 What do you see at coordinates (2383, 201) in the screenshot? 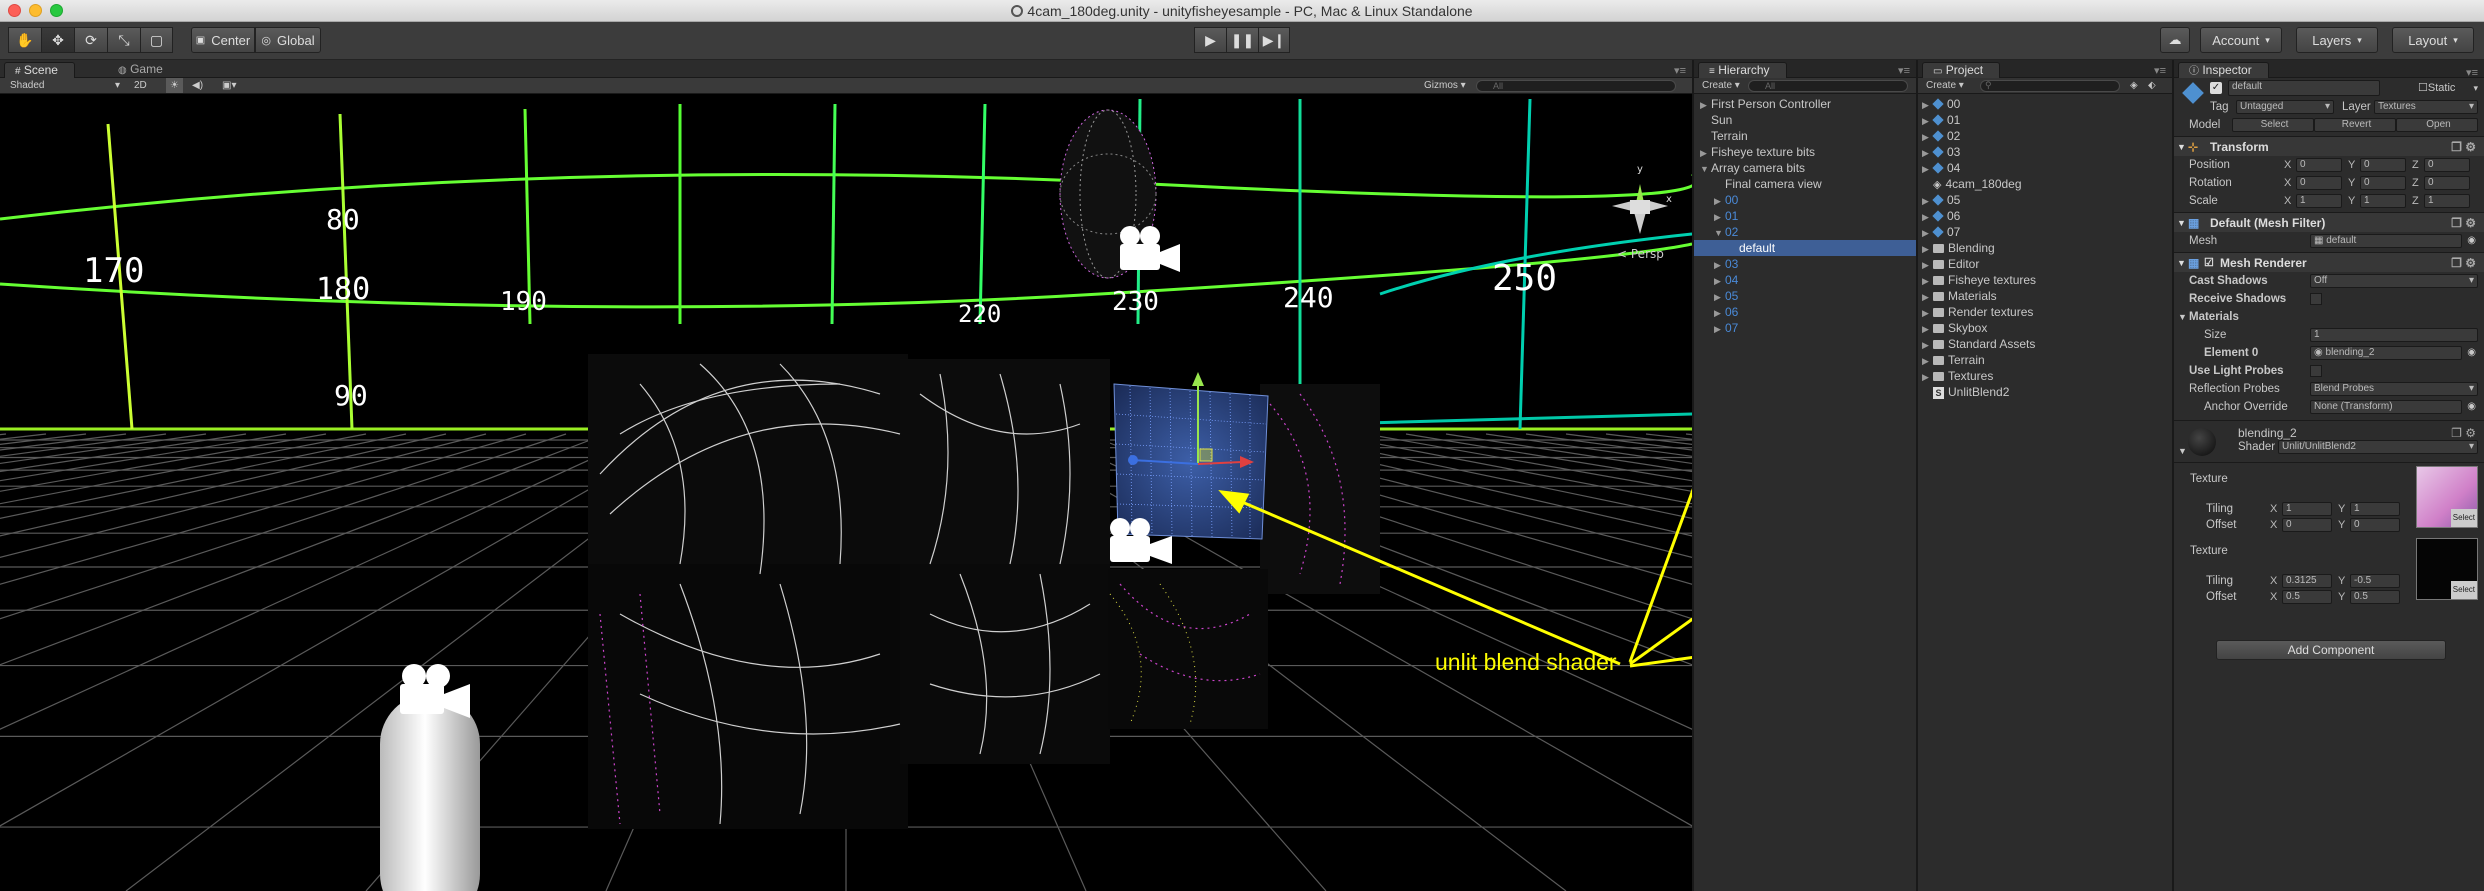
I see `transform-y-field: 1` at bounding box center [2383, 201].